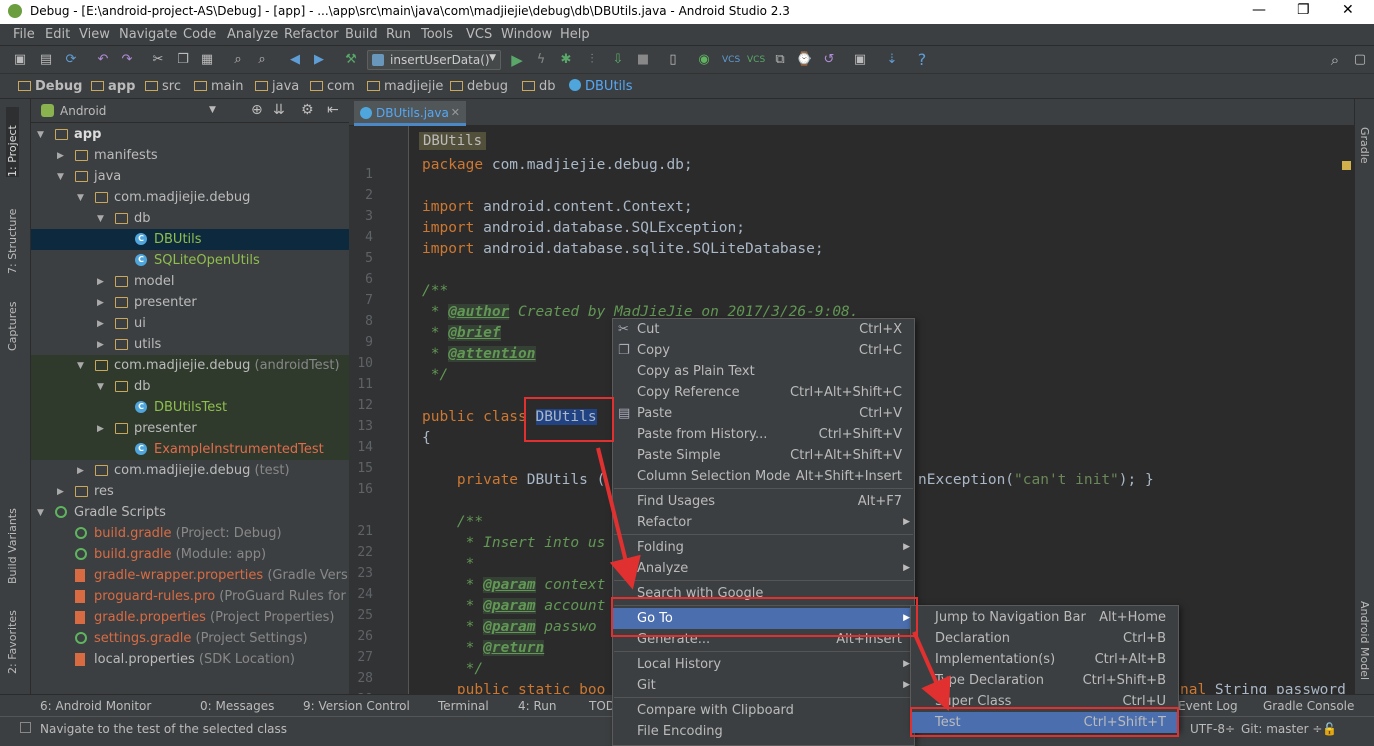  Describe the element at coordinates (931, 671) in the screenshot. I see `arrow-to-test` at that location.